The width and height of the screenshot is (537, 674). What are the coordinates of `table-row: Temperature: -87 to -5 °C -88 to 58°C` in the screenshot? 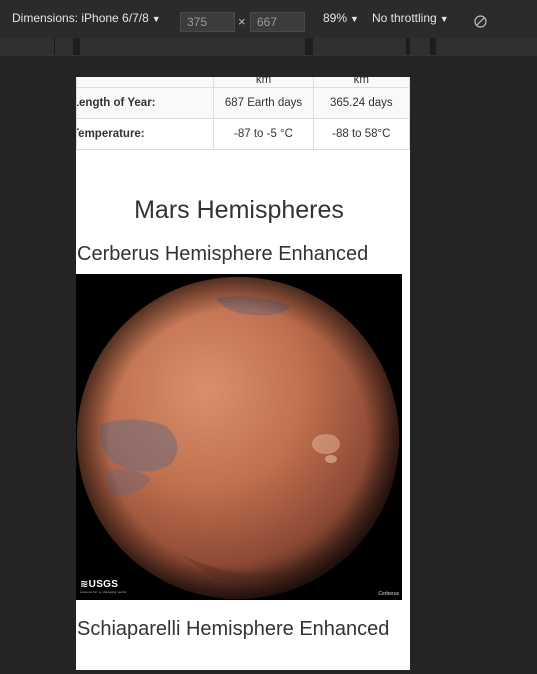 It's located at (243, 134).